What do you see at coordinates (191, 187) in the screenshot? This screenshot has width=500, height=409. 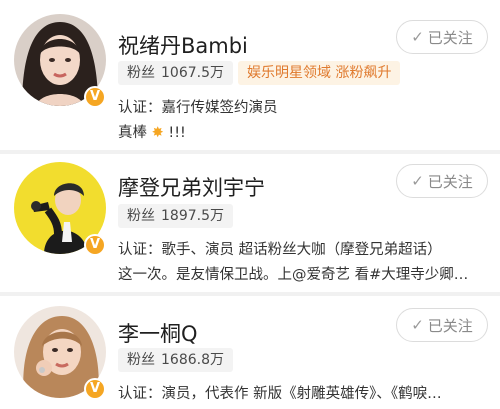 I see `user-name: 摩登兄弟刘宇宁` at bounding box center [191, 187].